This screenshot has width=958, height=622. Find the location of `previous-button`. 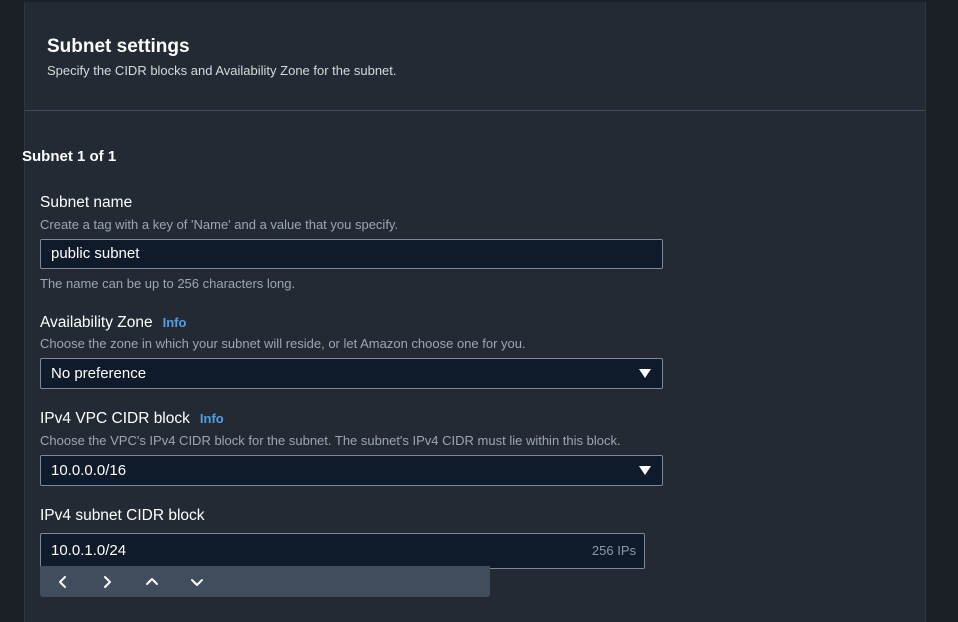

previous-button is located at coordinates (63, 581).